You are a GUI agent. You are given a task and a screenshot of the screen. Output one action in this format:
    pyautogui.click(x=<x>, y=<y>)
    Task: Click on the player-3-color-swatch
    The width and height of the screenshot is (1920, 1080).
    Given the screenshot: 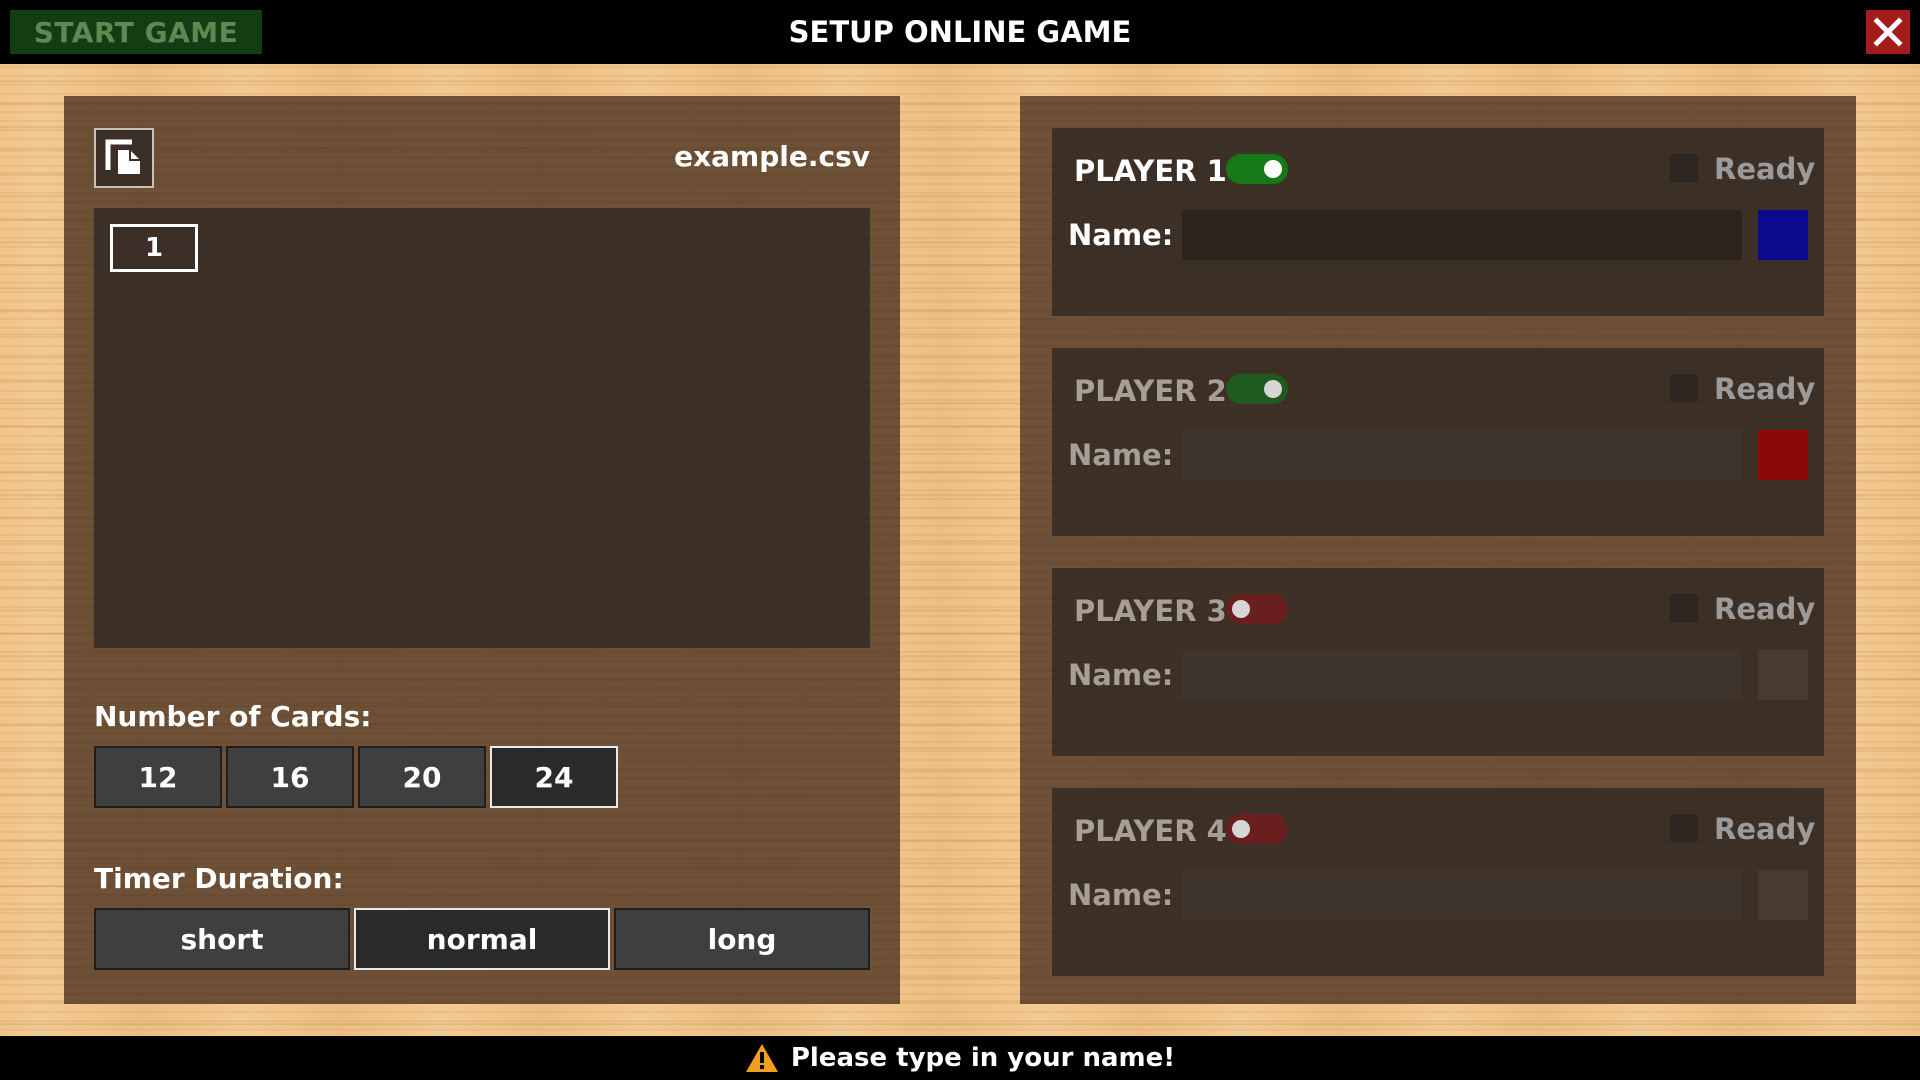 What is the action you would take?
    pyautogui.click(x=1783, y=675)
    